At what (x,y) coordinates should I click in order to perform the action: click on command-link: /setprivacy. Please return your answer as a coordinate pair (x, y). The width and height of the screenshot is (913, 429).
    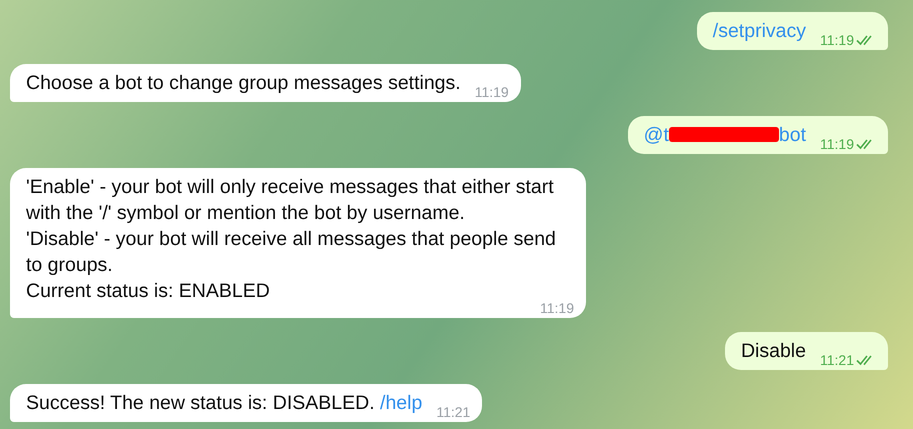
    Looking at the image, I should click on (759, 31).